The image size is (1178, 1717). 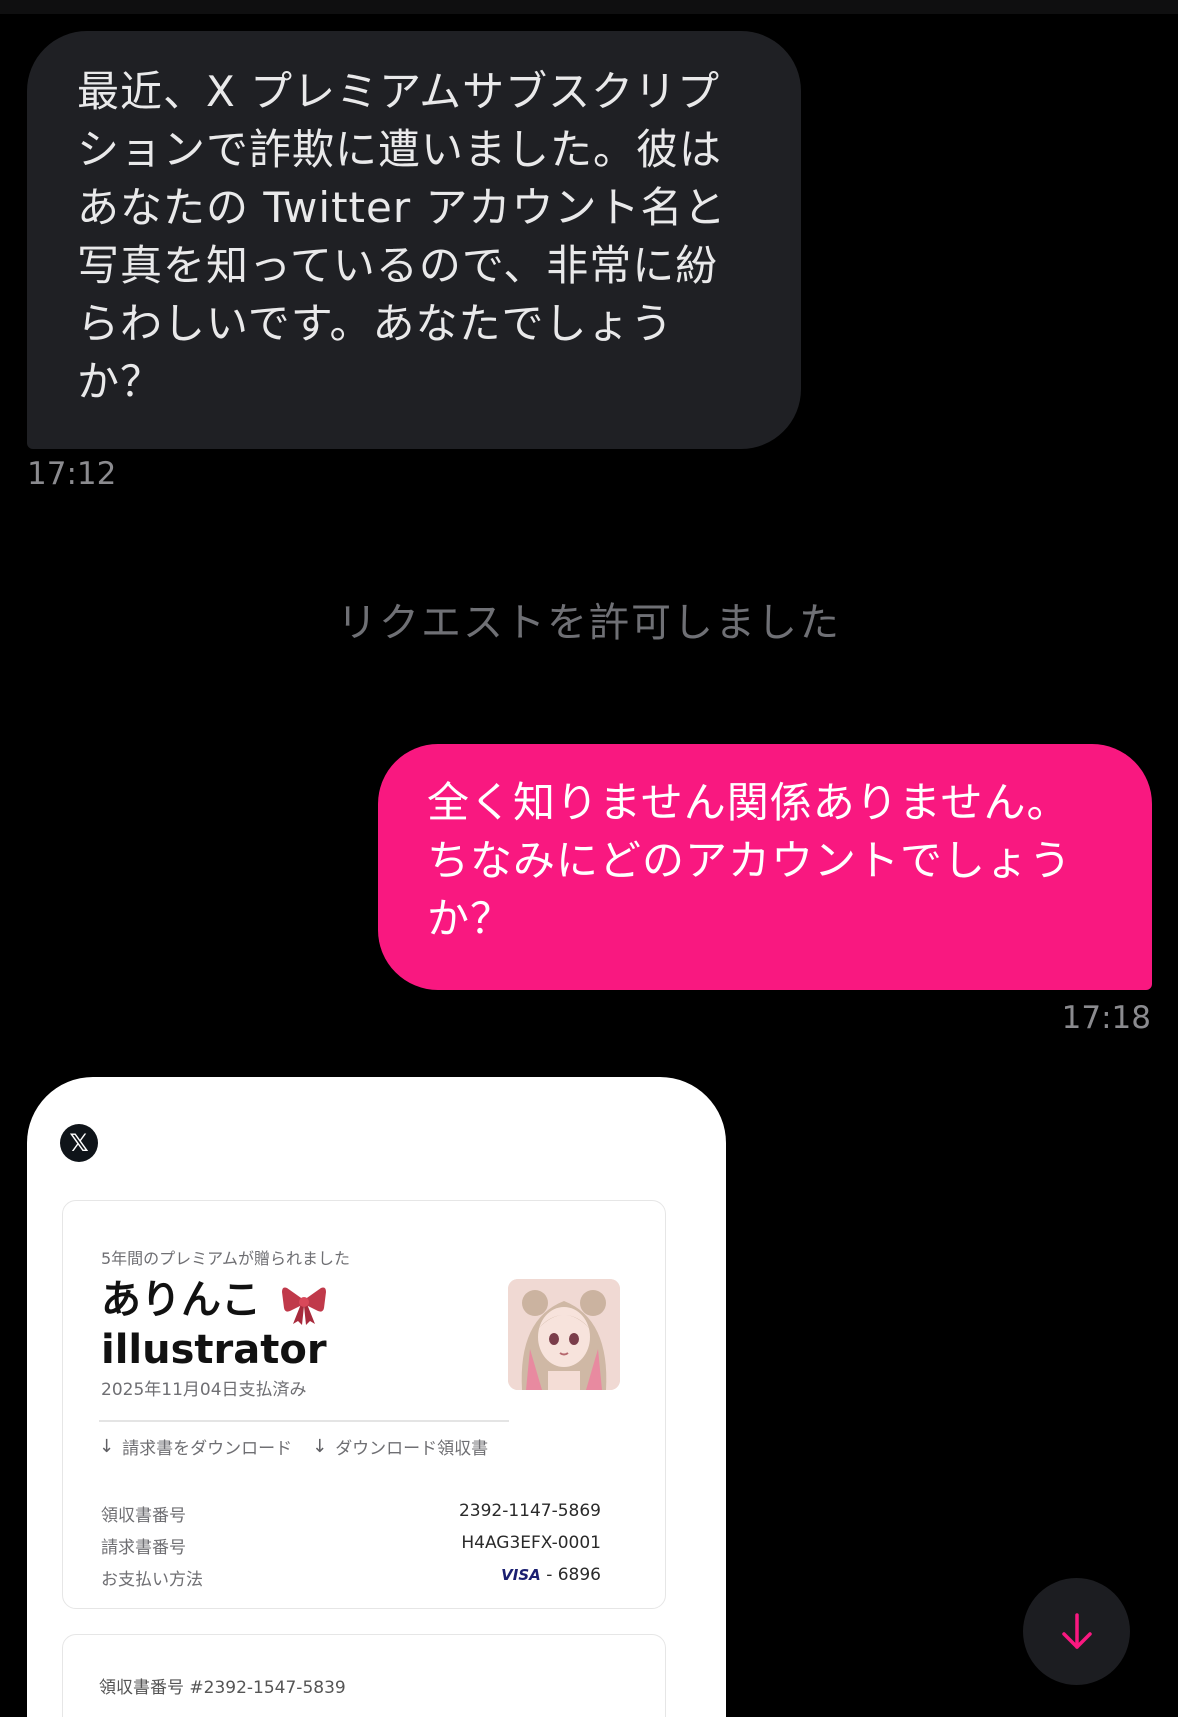 I want to click on payment-method-row: お支払い方法 VISA - 6896, so click(x=351, y=1577).